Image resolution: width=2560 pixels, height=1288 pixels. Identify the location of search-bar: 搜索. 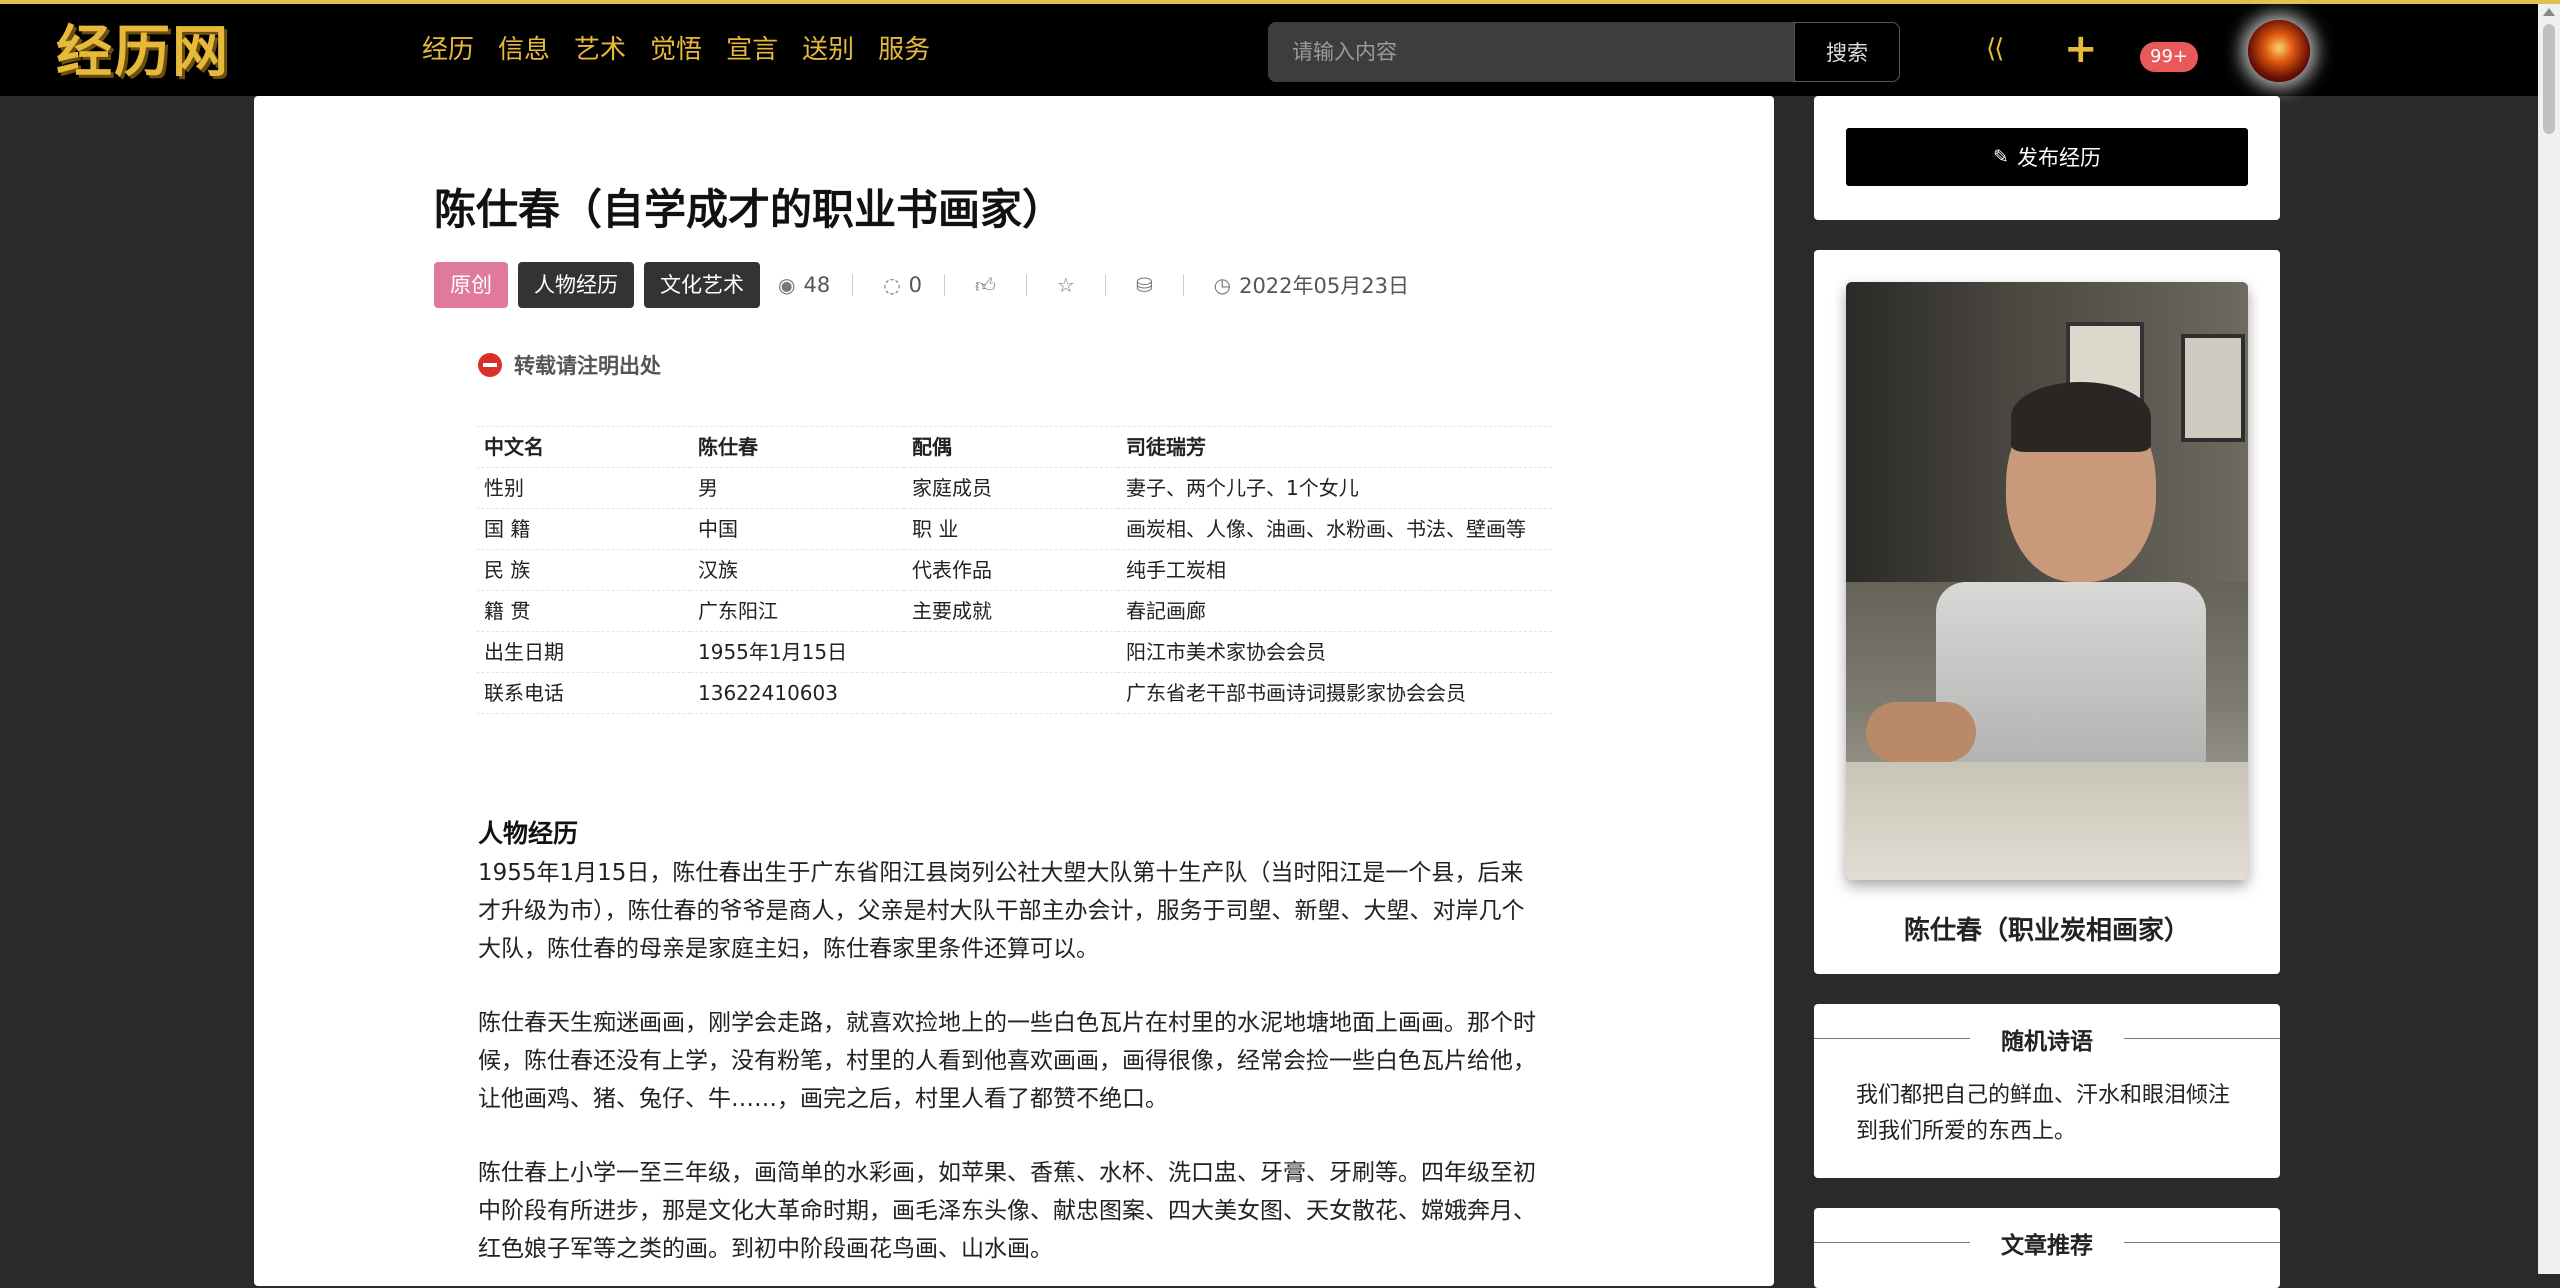
(1584, 52).